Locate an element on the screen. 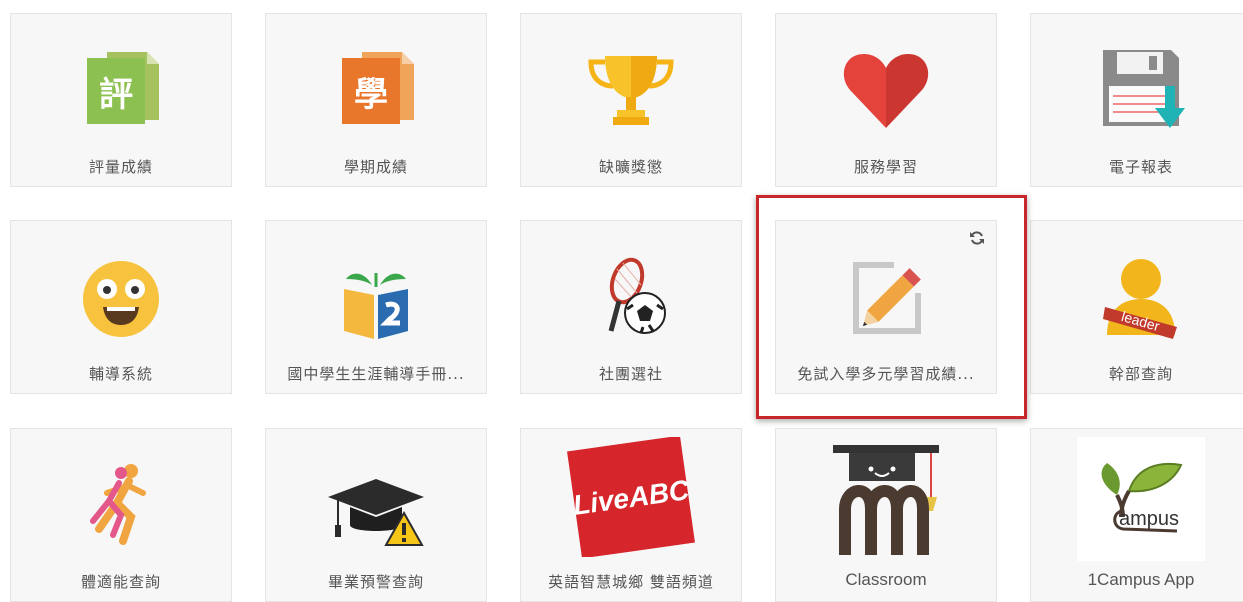 The height and width of the screenshot is (602, 1243). semester-document-icon: 學 is located at coordinates (376, 90).